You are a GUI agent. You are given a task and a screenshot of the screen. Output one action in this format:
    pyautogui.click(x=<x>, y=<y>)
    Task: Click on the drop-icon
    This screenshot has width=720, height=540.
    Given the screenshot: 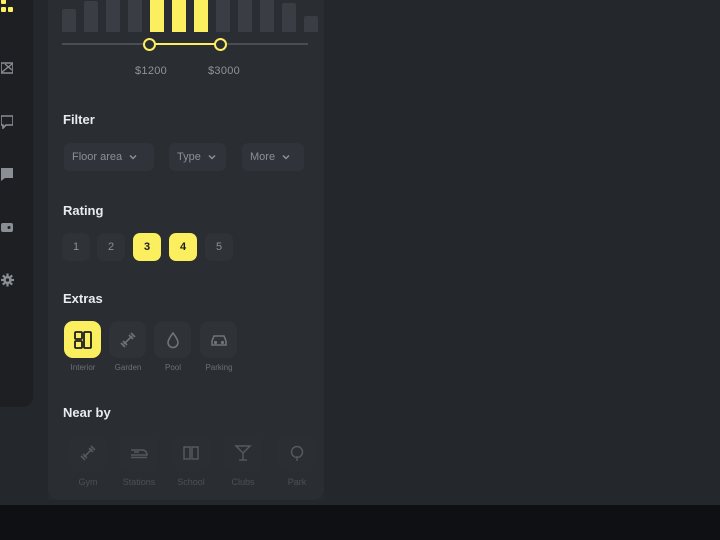 What is the action you would take?
    pyautogui.click(x=172, y=339)
    